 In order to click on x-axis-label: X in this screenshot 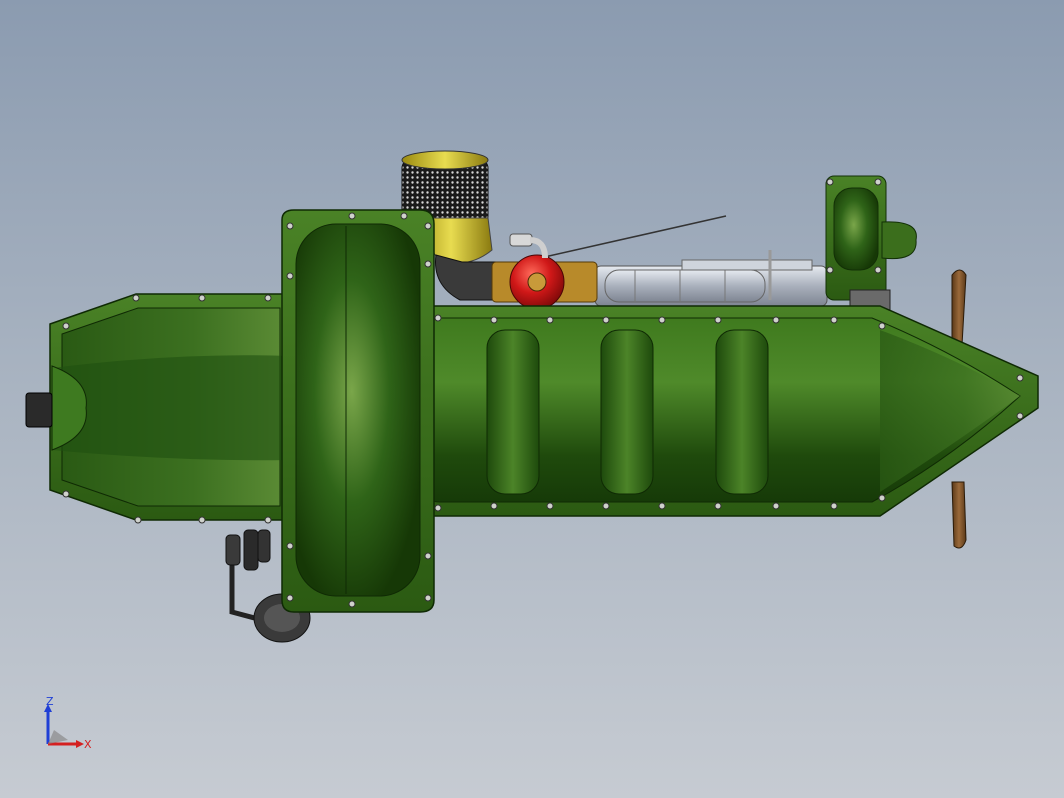, I will do `click(88, 744)`.